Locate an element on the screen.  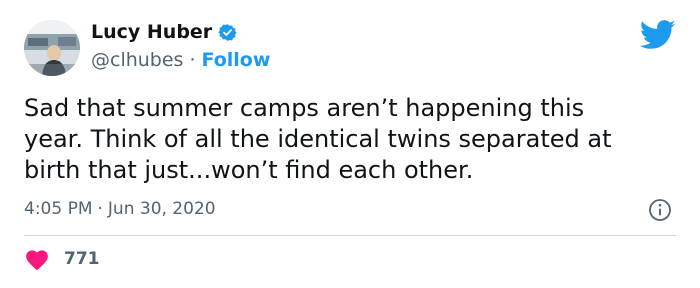
like-action: 771 is located at coordinates (62, 259).